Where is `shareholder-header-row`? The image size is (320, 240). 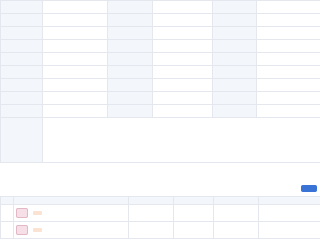
shareholder-header-row is located at coordinates (160, 200).